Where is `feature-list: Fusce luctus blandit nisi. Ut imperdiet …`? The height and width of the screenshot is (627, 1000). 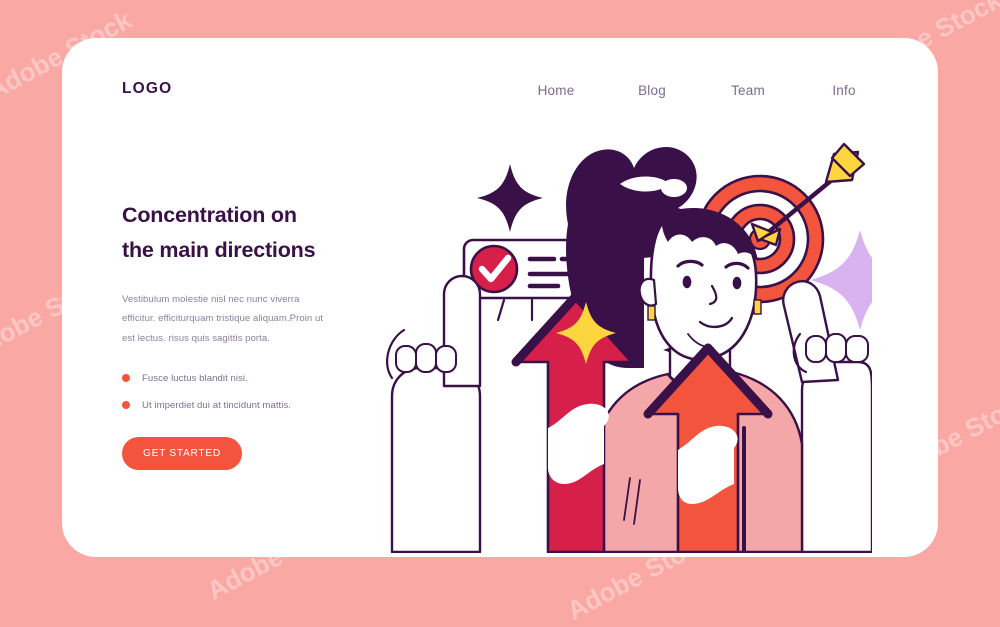
feature-list: Fusce luctus blandit nisi. Ut imperdiet … is located at coordinates (256, 392).